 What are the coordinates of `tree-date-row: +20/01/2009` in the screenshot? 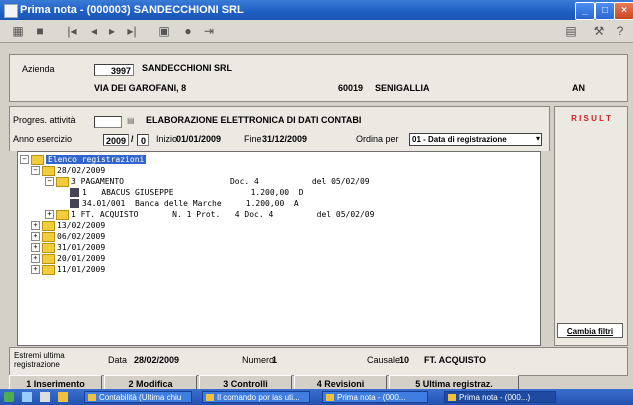 It's located at (68, 258).